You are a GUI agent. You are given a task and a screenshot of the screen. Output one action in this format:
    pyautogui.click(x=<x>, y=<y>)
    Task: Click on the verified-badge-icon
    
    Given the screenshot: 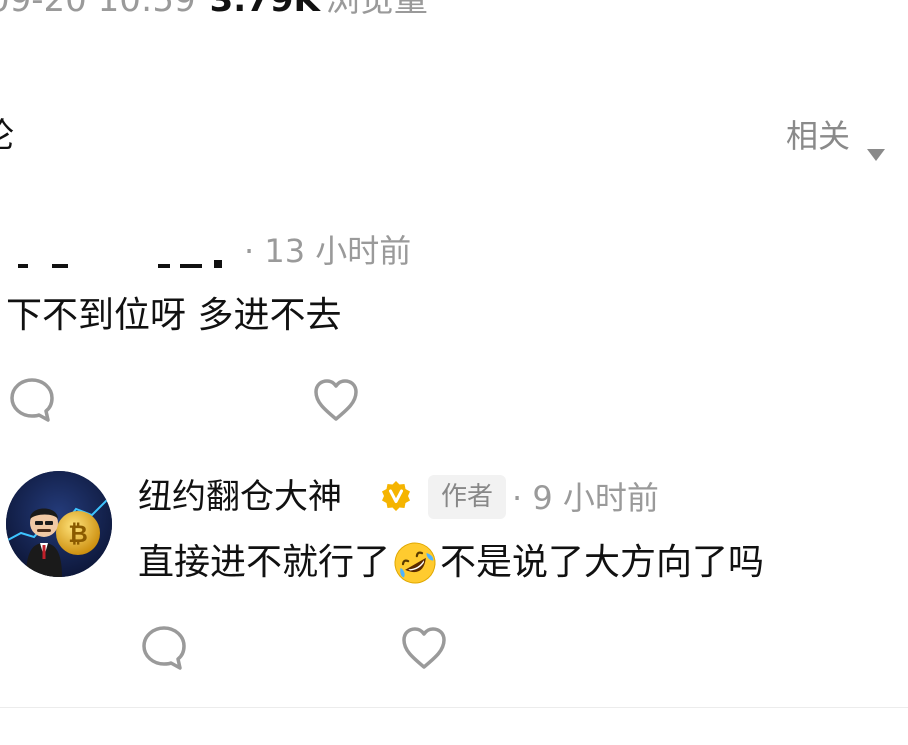 What is the action you would take?
    pyautogui.click(x=396, y=496)
    